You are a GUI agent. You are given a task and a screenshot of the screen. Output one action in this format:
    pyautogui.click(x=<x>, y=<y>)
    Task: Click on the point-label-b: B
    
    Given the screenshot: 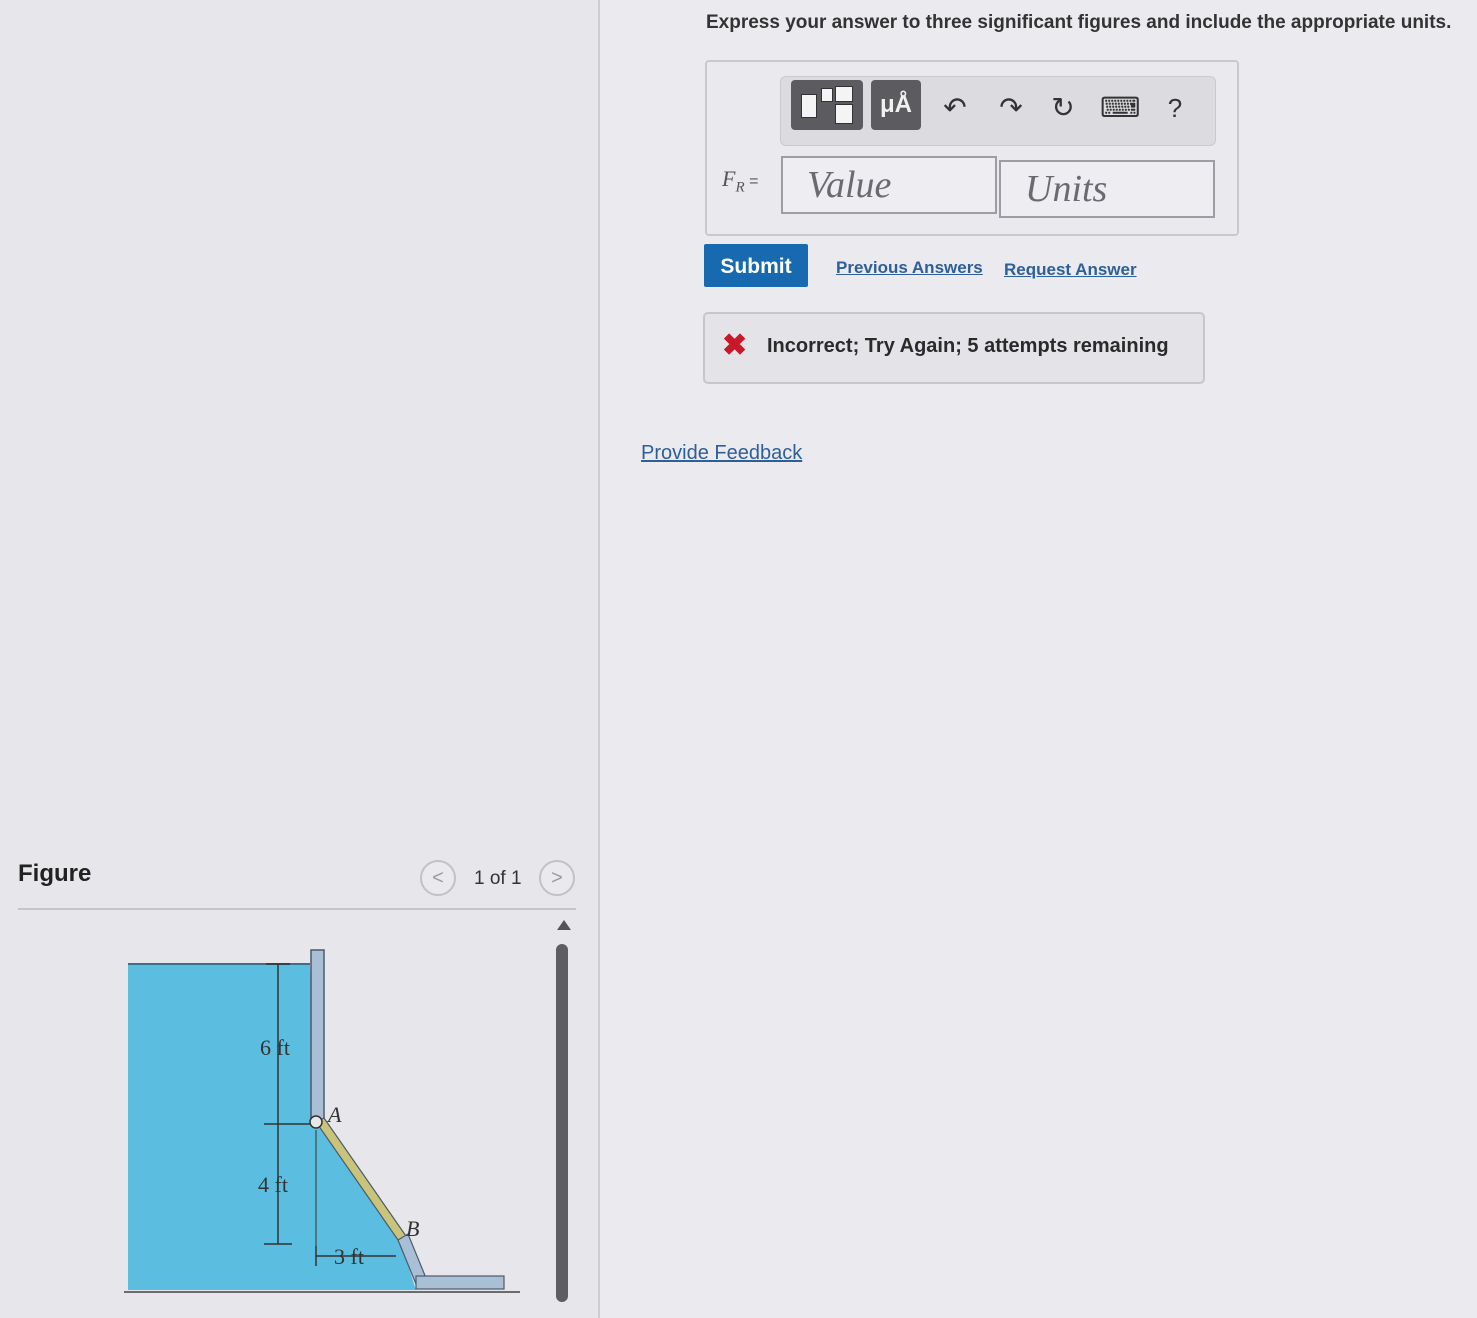 What is the action you would take?
    pyautogui.click(x=412, y=1228)
    